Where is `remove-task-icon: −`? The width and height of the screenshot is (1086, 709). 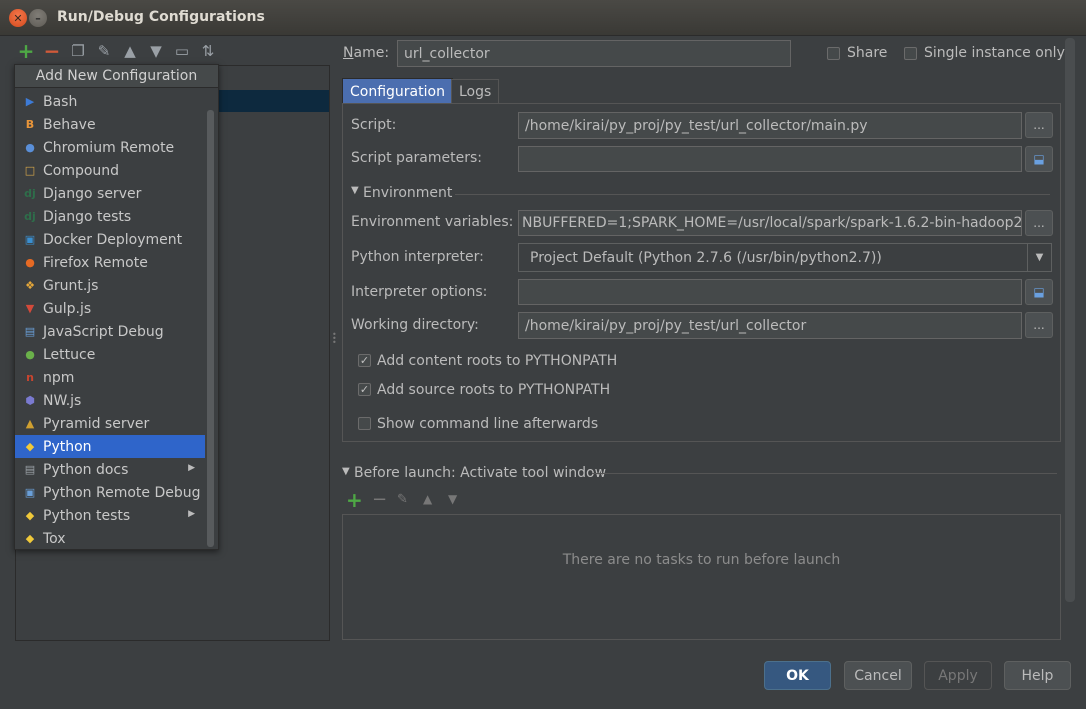 remove-task-icon: − is located at coordinates (379, 499).